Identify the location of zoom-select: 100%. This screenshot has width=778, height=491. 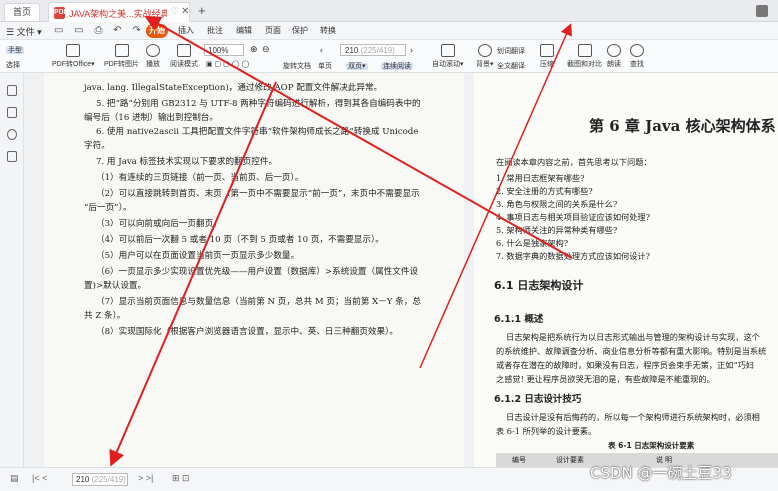
(224, 50).